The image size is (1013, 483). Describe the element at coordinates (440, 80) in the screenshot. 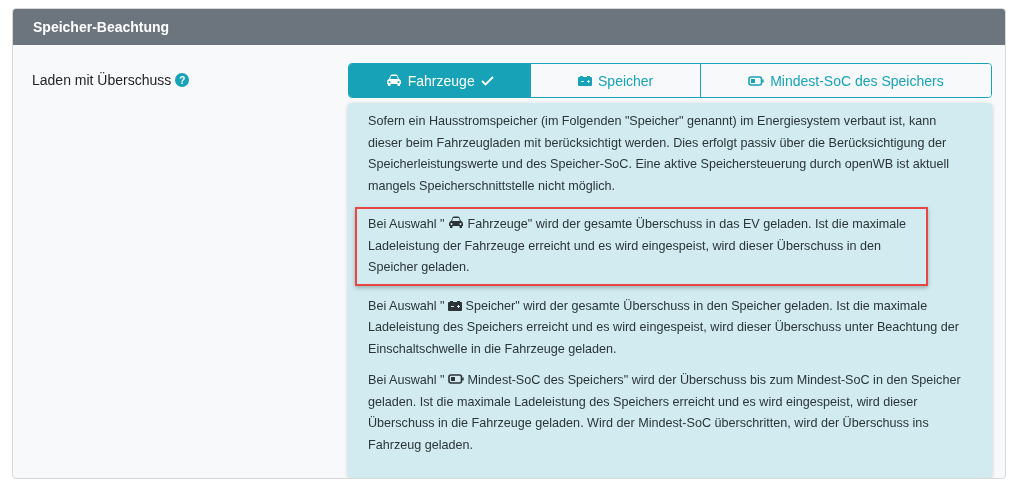

I see `tab: Fahrzeuge` at that location.